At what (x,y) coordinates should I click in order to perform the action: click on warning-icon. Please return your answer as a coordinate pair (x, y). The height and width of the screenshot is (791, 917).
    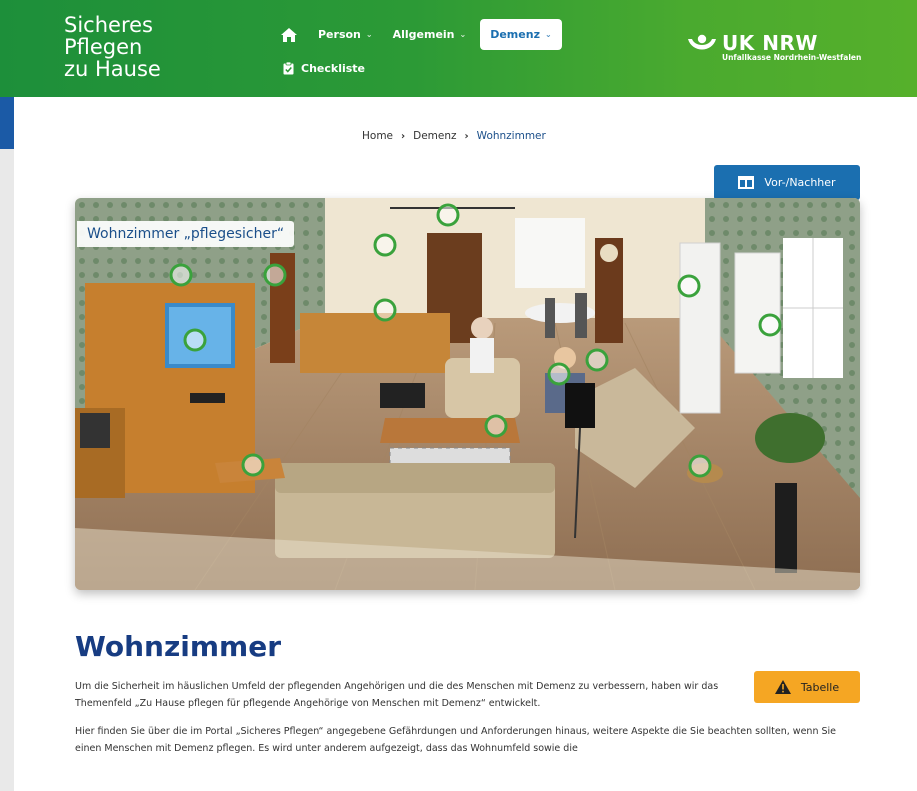
    Looking at the image, I should click on (782, 687).